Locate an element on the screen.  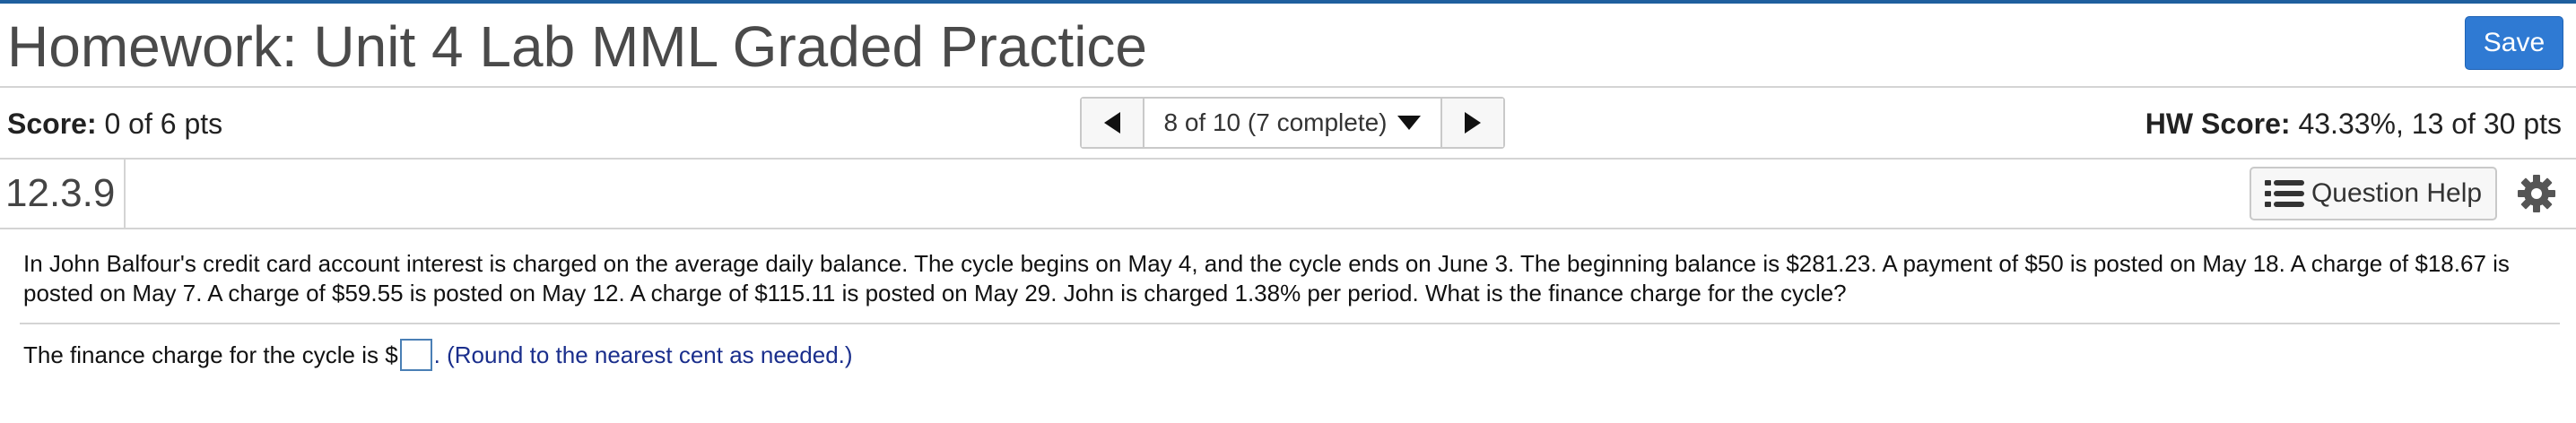
triangle-left-icon is located at coordinates (1112, 123).